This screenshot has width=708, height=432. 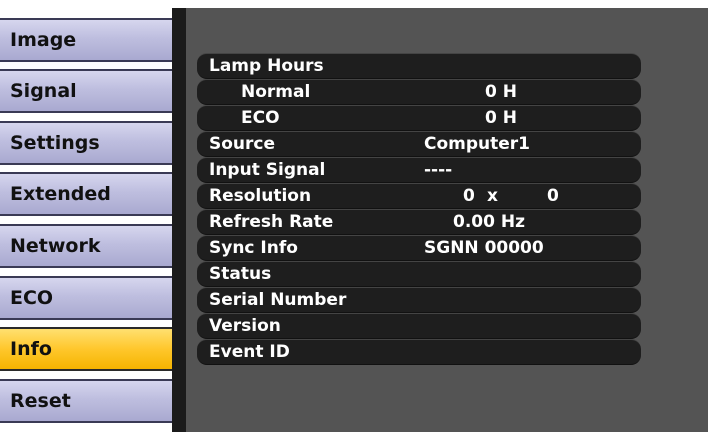 What do you see at coordinates (249, 352) in the screenshot?
I see `event-id-label: Event ID` at bounding box center [249, 352].